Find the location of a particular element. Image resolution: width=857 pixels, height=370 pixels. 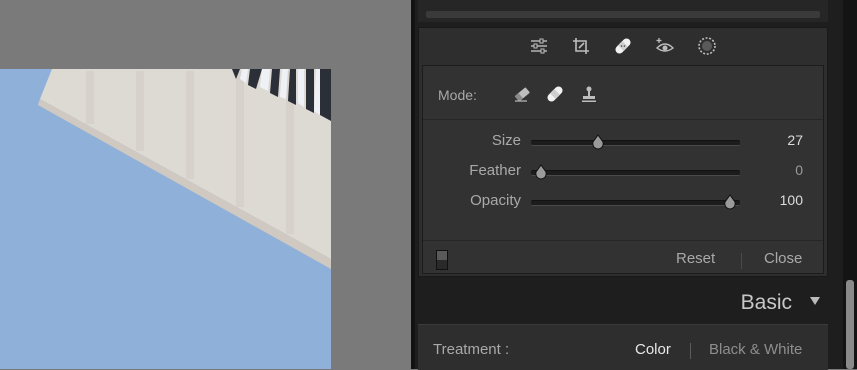

size-slider-row: Size 27 is located at coordinates (623, 142).